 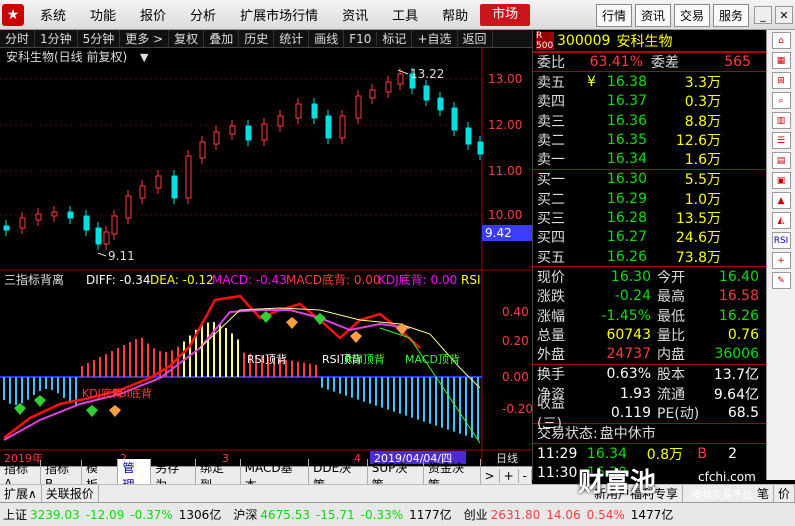 I want to click on mark-button: 标记, so click(x=395, y=38).